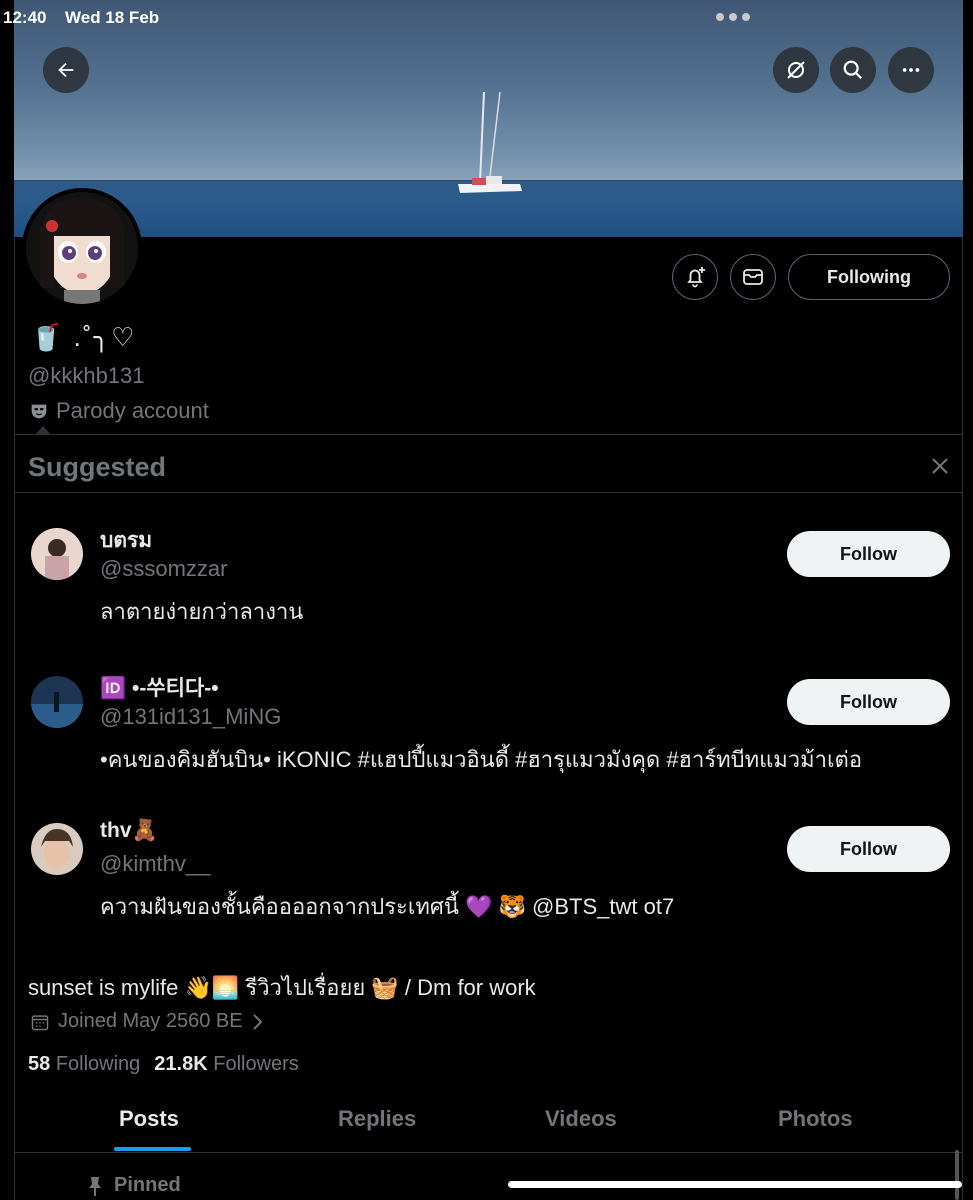 Image resolution: width=973 pixels, height=1200 pixels. I want to click on more-options-button, so click(911, 70).